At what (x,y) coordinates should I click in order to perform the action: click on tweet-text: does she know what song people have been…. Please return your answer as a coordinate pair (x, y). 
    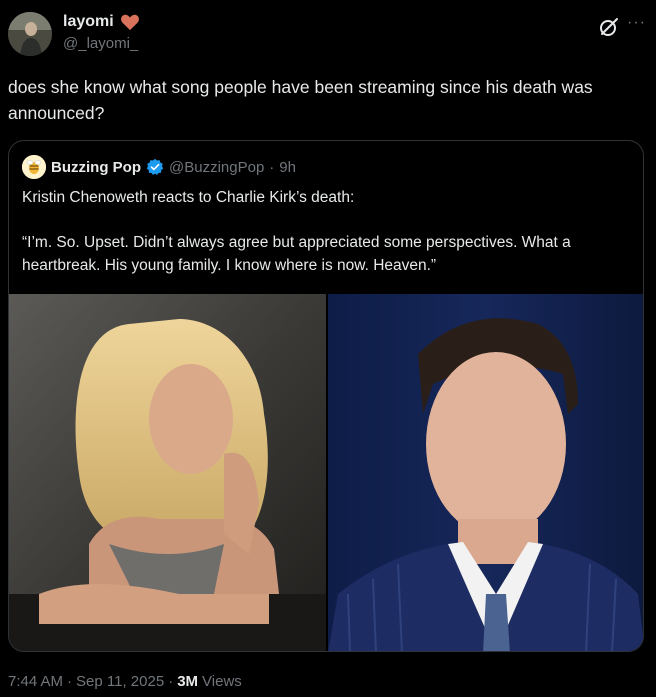
    Looking at the image, I should click on (300, 100).